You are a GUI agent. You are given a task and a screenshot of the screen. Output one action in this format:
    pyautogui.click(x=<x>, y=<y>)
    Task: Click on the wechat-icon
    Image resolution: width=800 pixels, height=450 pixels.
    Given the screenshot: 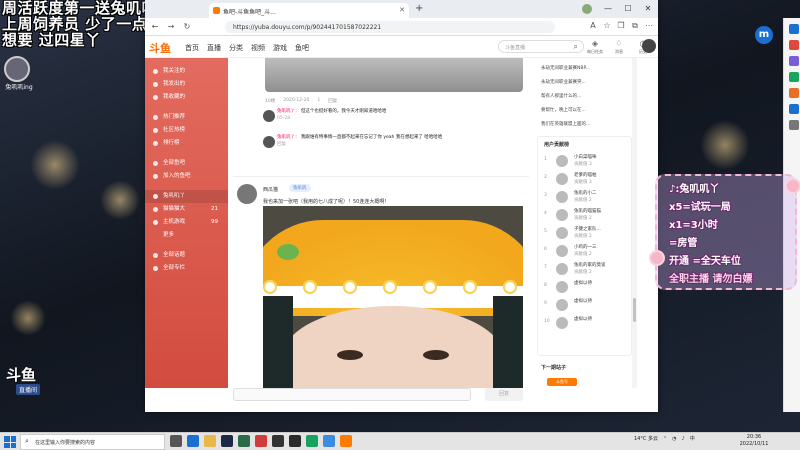 What is the action you would take?
    pyautogui.click(x=312, y=441)
    